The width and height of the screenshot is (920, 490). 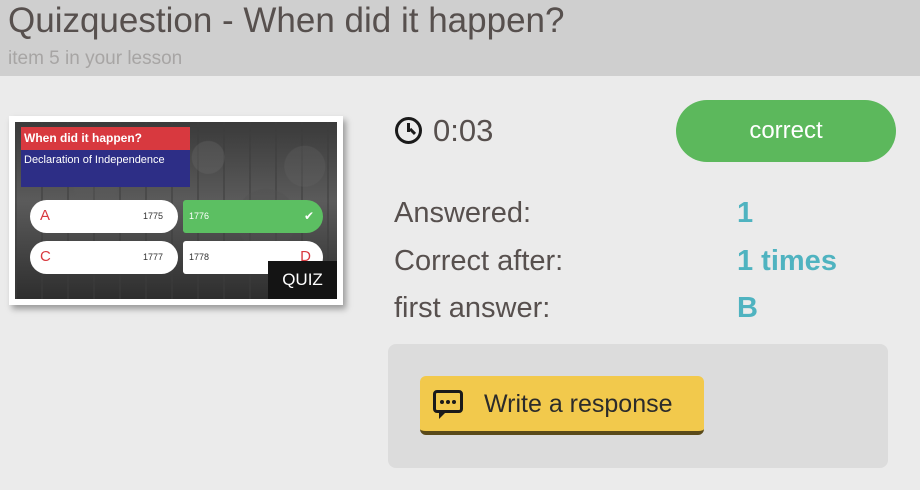 I want to click on answered-label: Answered:, so click(x=463, y=213).